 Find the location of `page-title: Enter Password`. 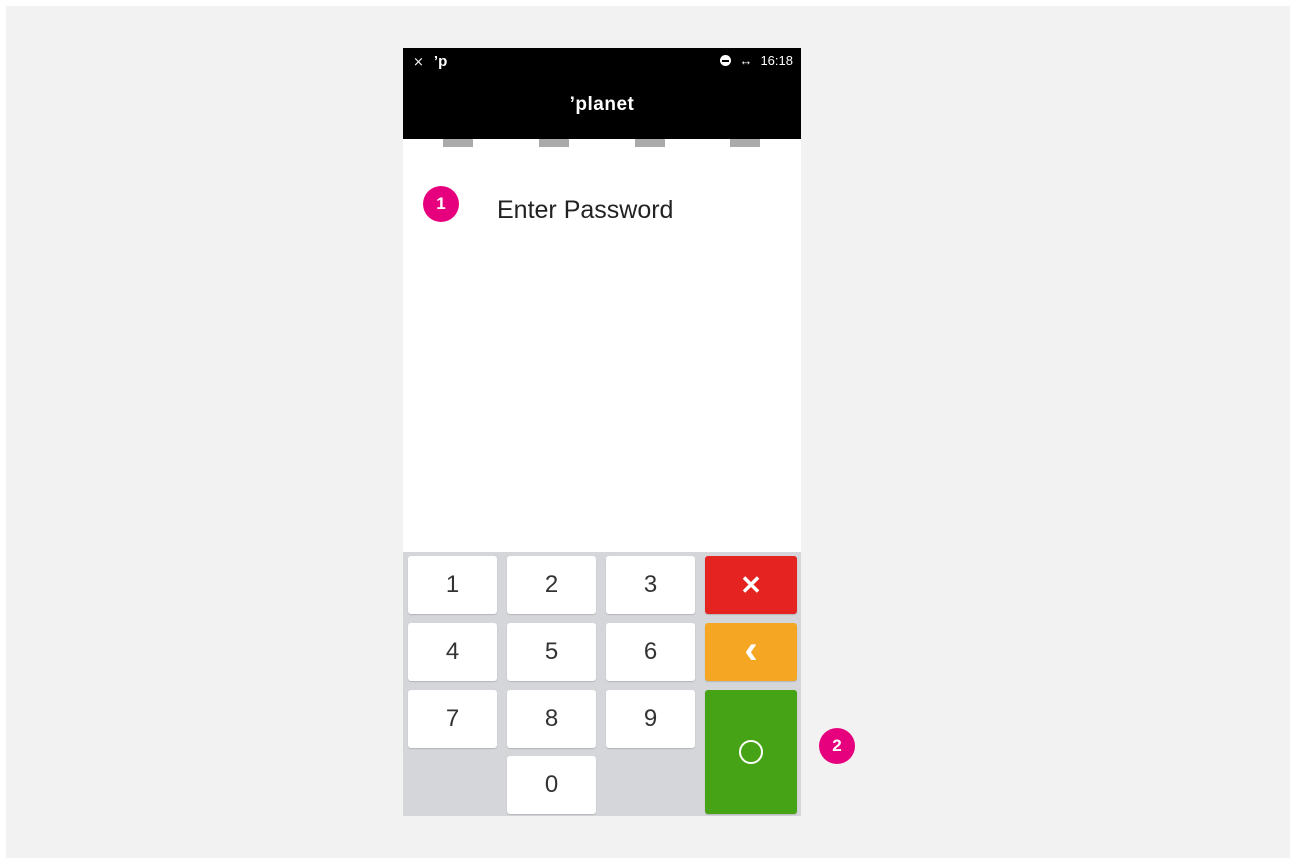

page-title: Enter Password is located at coordinates (585, 210).